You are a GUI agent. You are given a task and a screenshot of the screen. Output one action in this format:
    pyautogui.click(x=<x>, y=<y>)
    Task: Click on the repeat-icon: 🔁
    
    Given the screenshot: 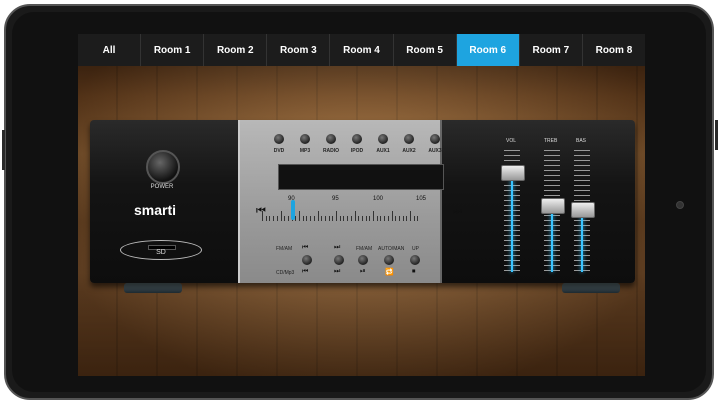 What is the action you would take?
    pyautogui.click(x=389, y=272)
    